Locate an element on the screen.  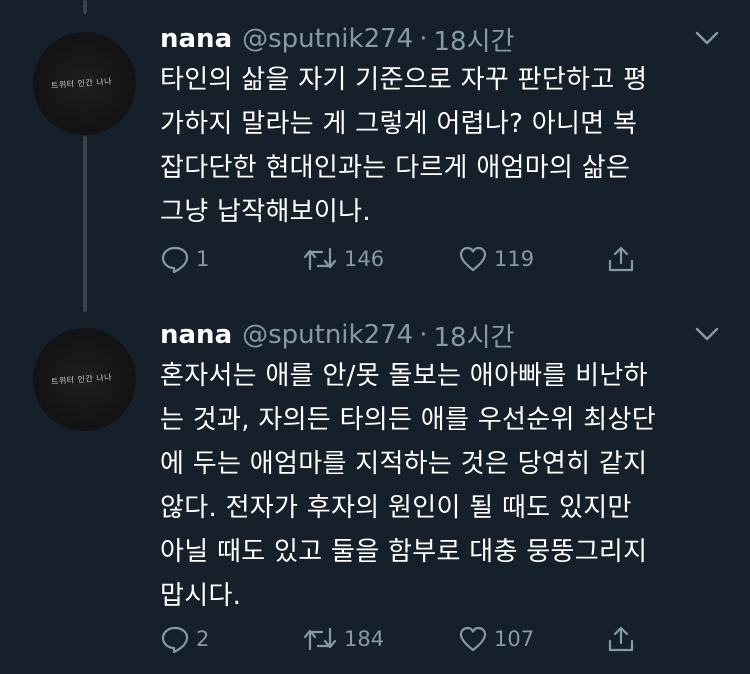
reply-button: 2 is located at coordinates (184, 639).